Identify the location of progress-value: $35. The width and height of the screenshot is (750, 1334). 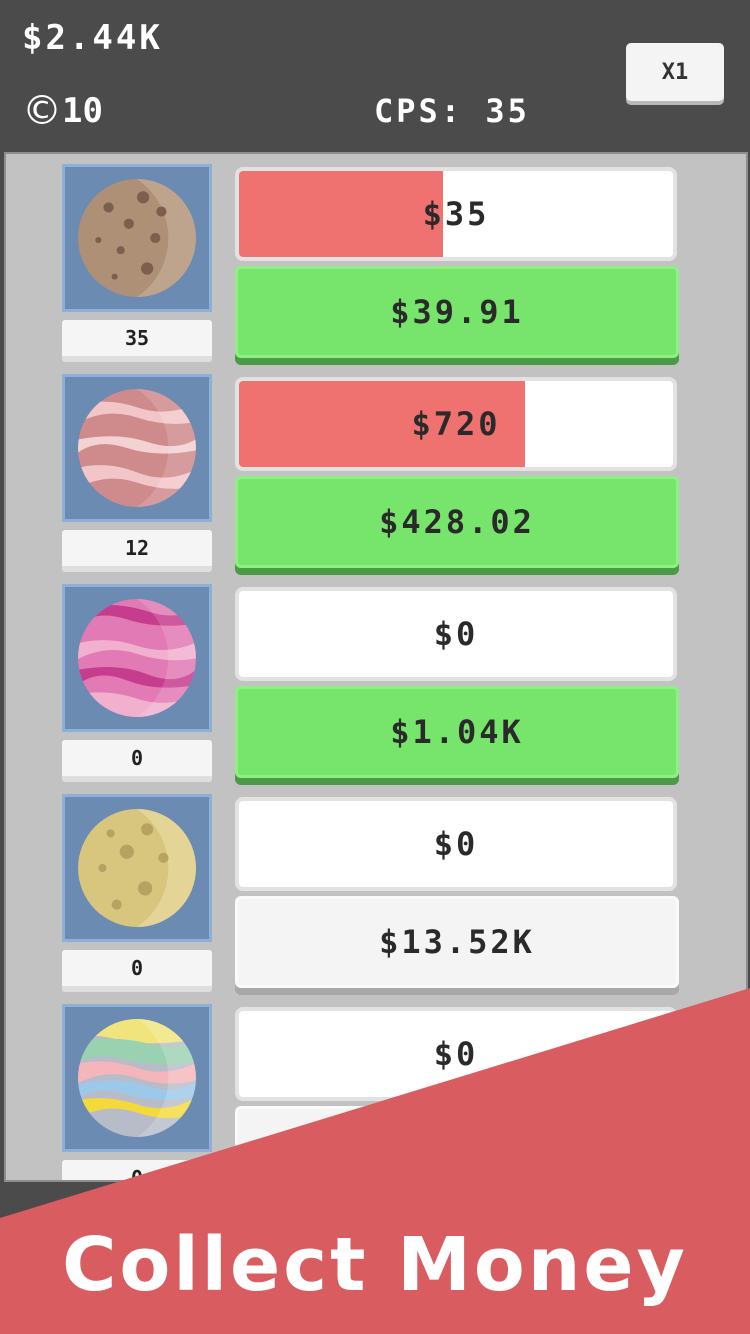
(456, 214).